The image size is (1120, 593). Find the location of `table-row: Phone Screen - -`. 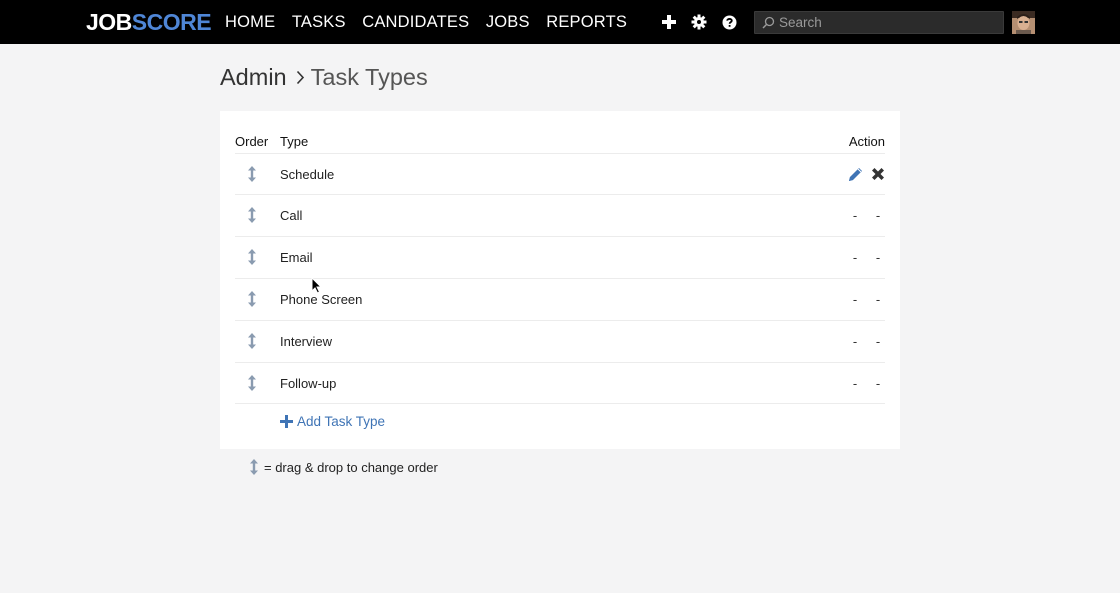

table-row: Phone Screen - - is located at coordinates (560, 299).